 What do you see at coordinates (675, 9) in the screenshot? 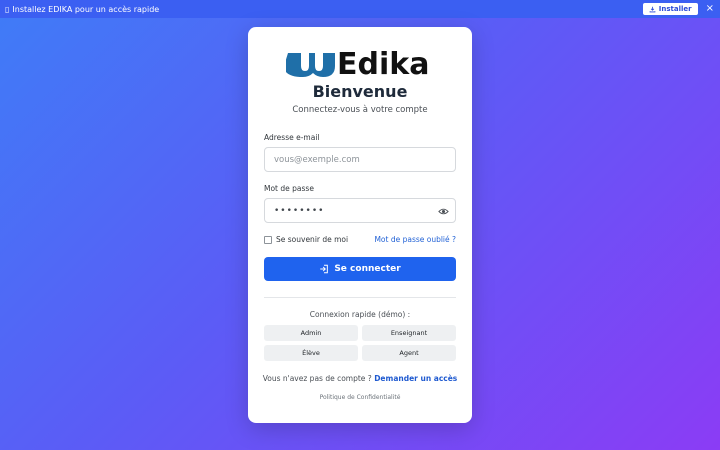
I see `install-button-label: Installer` at bounding box center [675, 9].